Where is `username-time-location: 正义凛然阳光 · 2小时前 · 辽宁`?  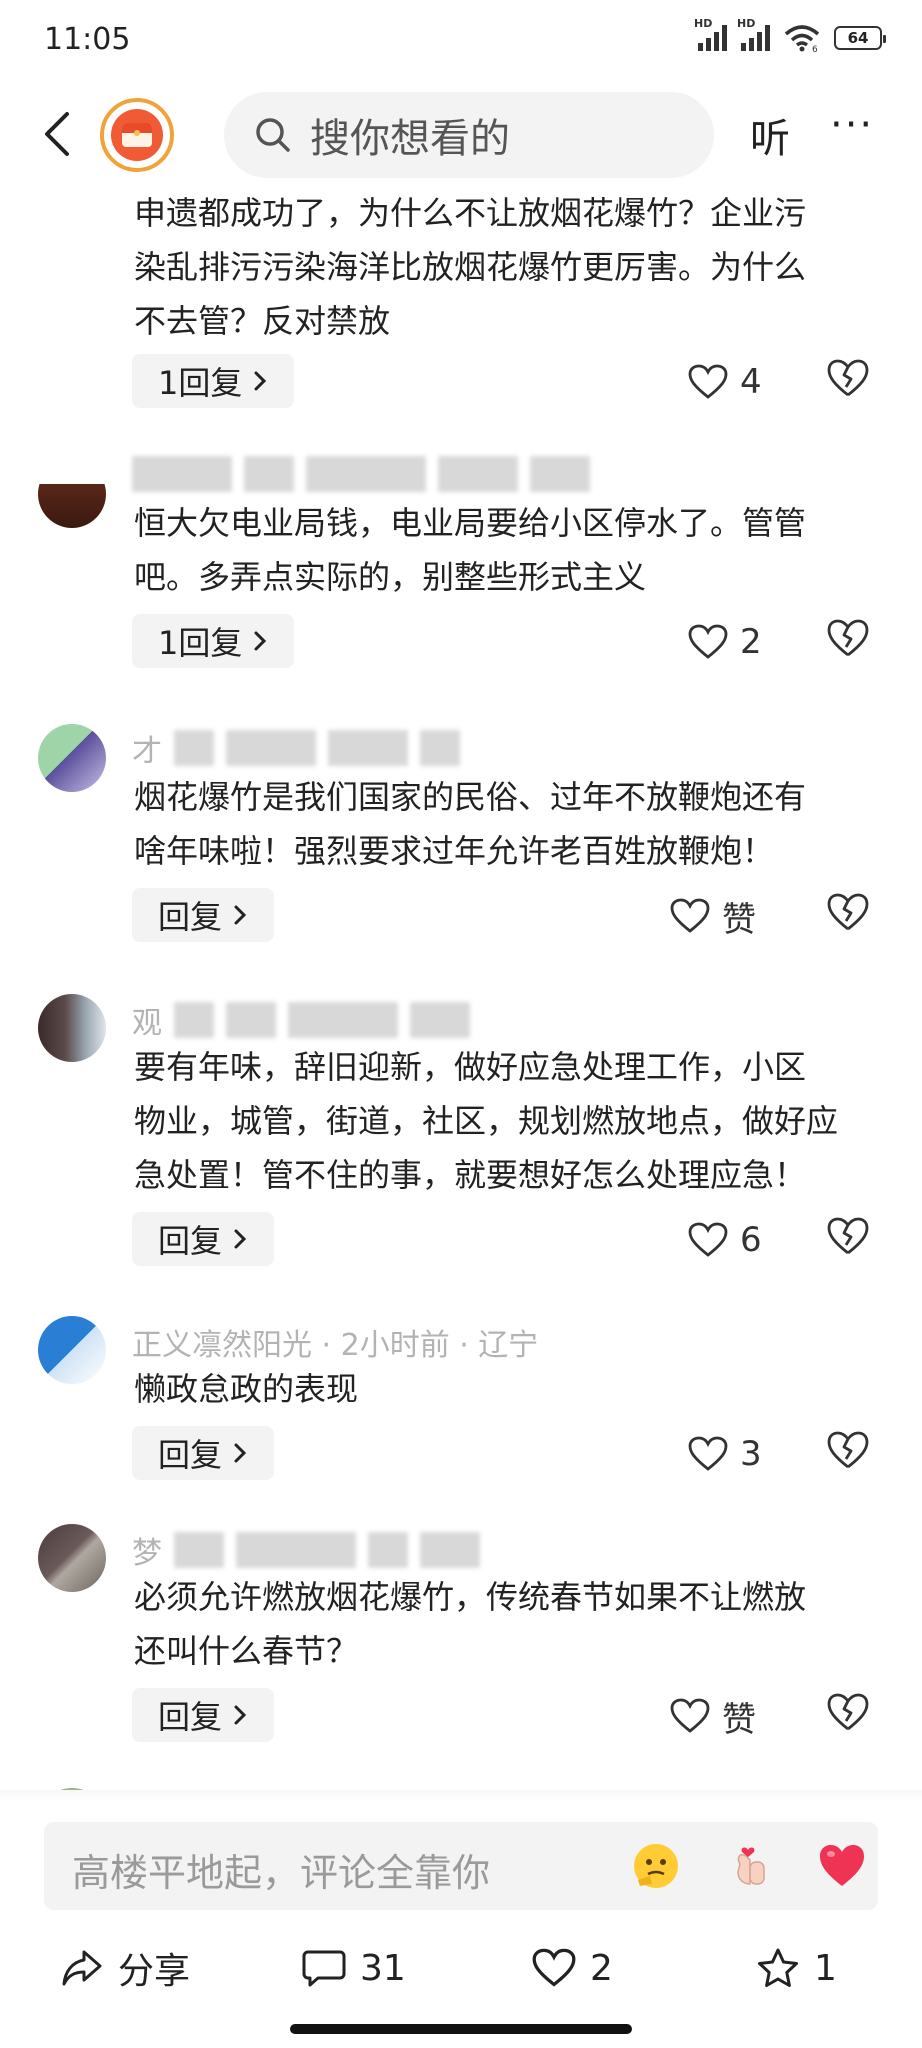
username-time-location: 正义凛然阳光 · 2小时前 · 辽宁 is located at coordinates (335, 1345).